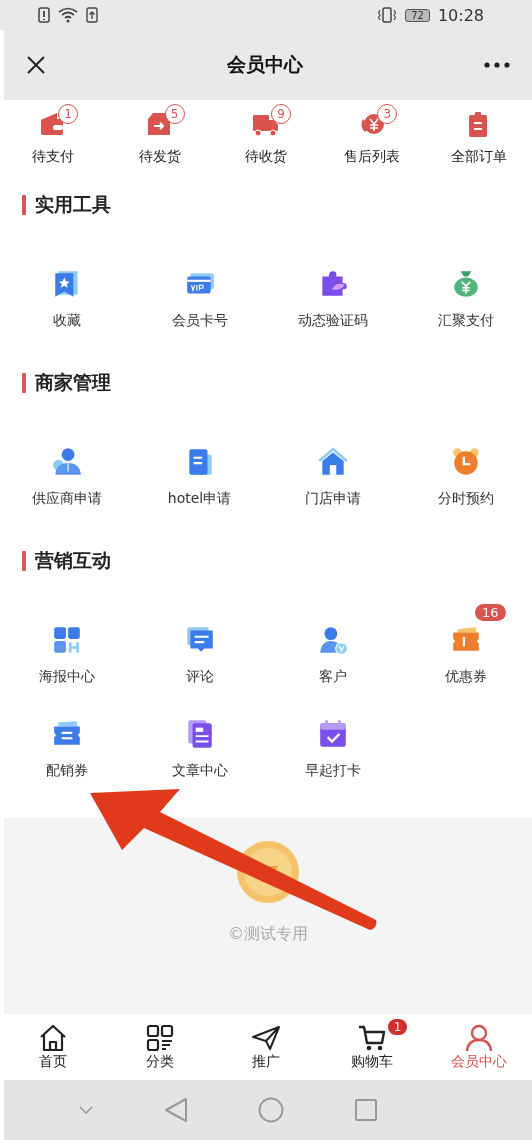 The width and height of the screenshot is (532, 1140). I want to click on tab-item: 会员中心, so click(478, 1047).